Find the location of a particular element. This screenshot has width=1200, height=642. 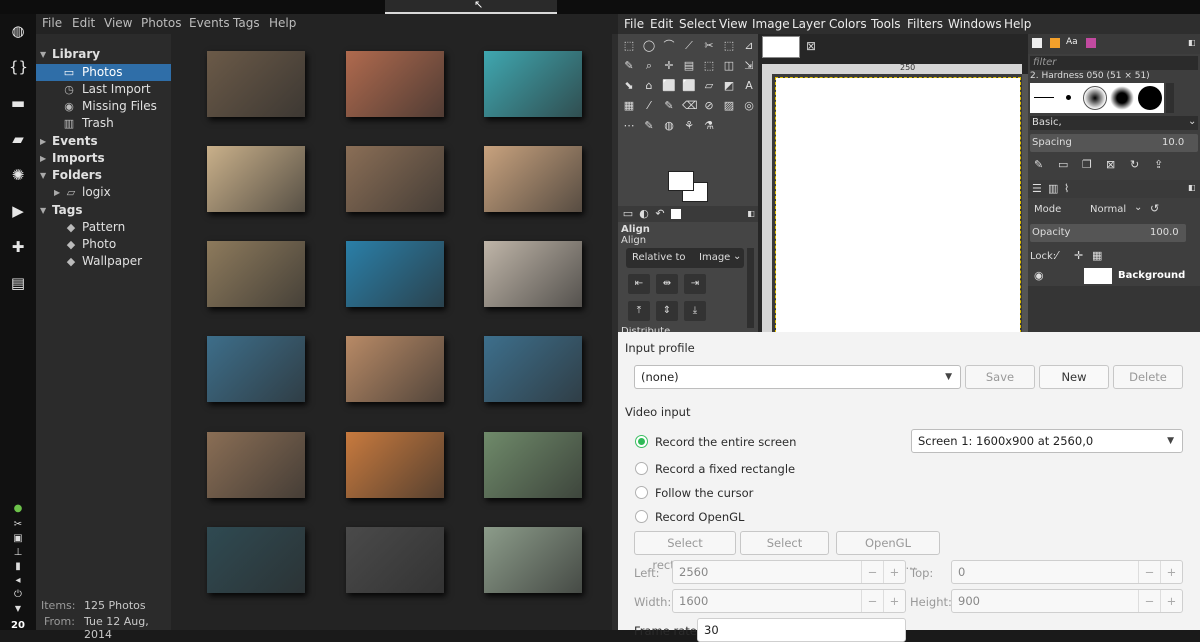

sidebar-item-last-import: ◷ Last Import is located at coordinates (103, 89).